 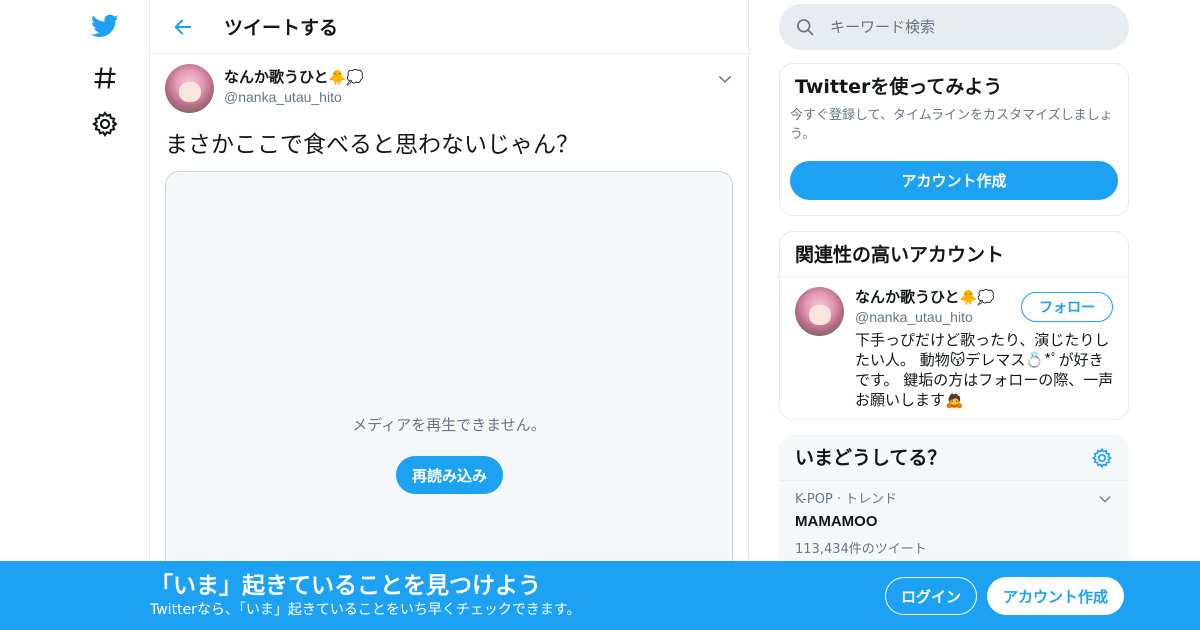 I want to click on trends-header: いまどうしてる？, so click(x=954, y=458).